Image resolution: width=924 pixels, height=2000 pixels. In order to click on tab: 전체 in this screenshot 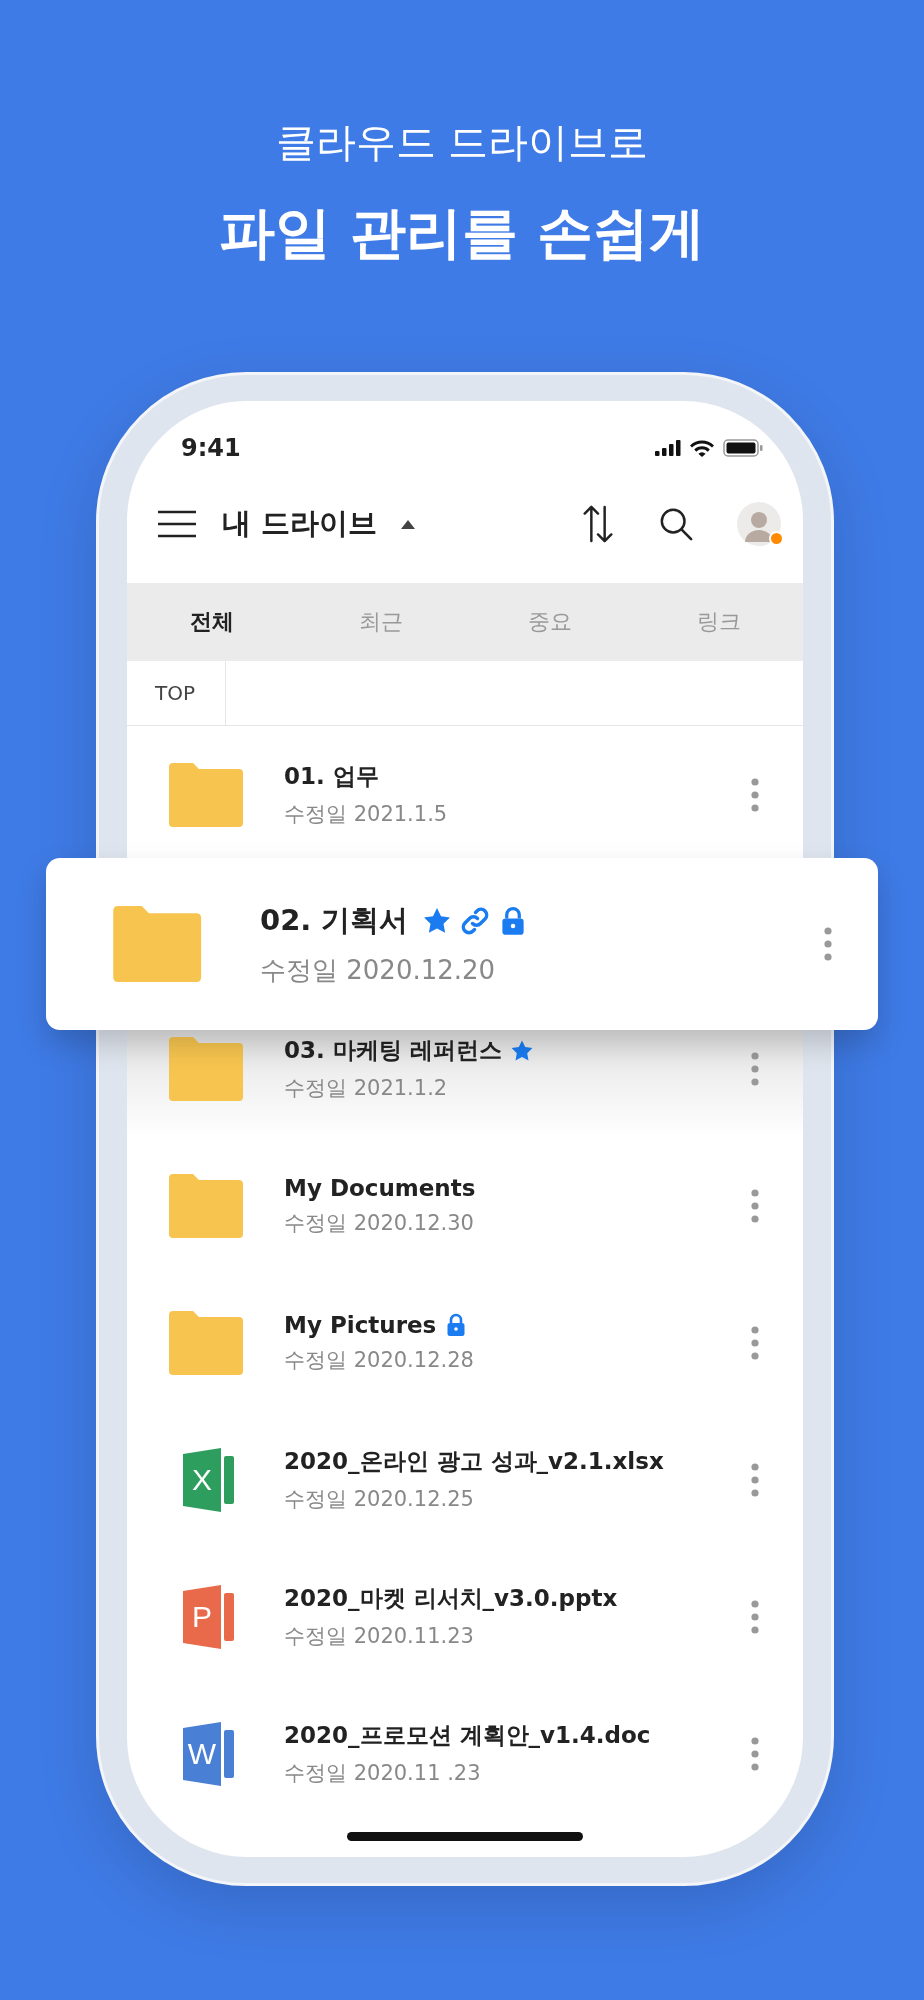, I will do `click(211, 622)`.